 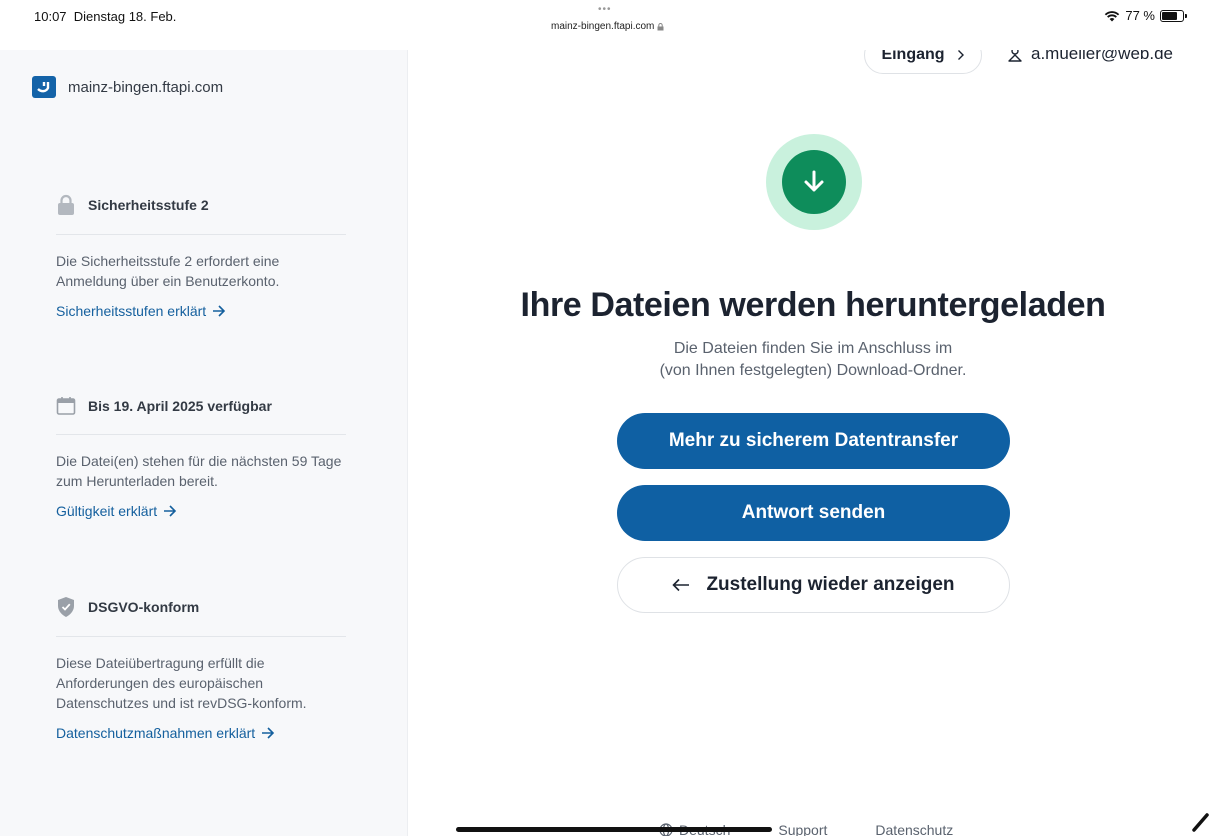 I want to click on subtitle-line-1: Die Dateien finden Sie im Anschluss im, so click(x=813, y=348).